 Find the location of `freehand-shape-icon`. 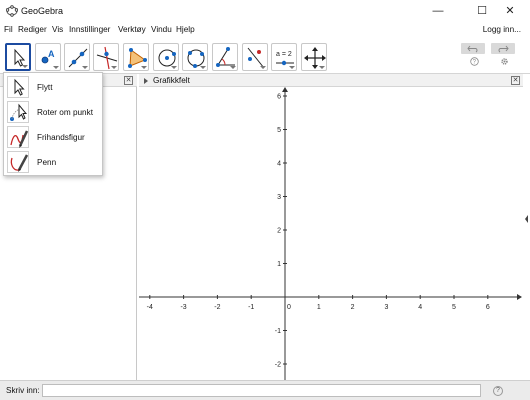

freehand-shape-icon is located at coordinates (19, 139).